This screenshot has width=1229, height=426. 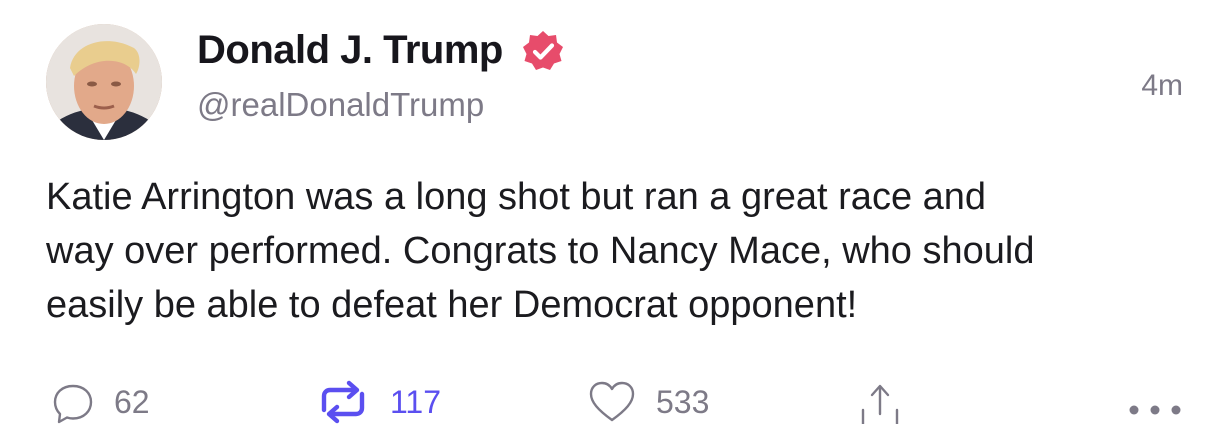 I want to click on verified-badge-icon, so click(x=543, y=50).